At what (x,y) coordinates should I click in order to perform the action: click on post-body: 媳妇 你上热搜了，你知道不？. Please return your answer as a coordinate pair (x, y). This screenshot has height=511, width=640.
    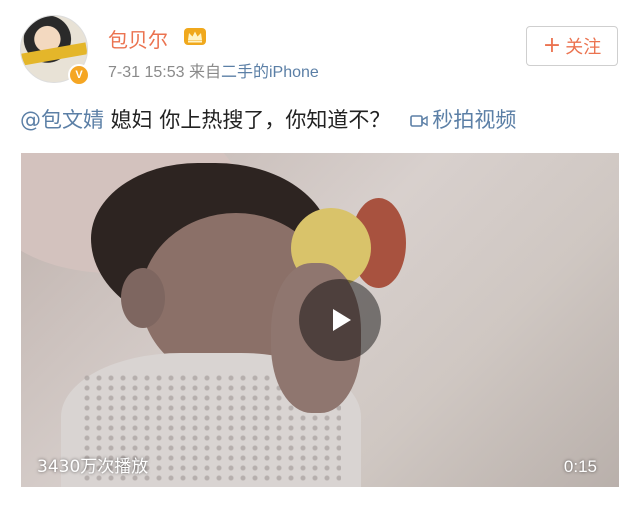
    Looking at the image, I should click on (247, 120).